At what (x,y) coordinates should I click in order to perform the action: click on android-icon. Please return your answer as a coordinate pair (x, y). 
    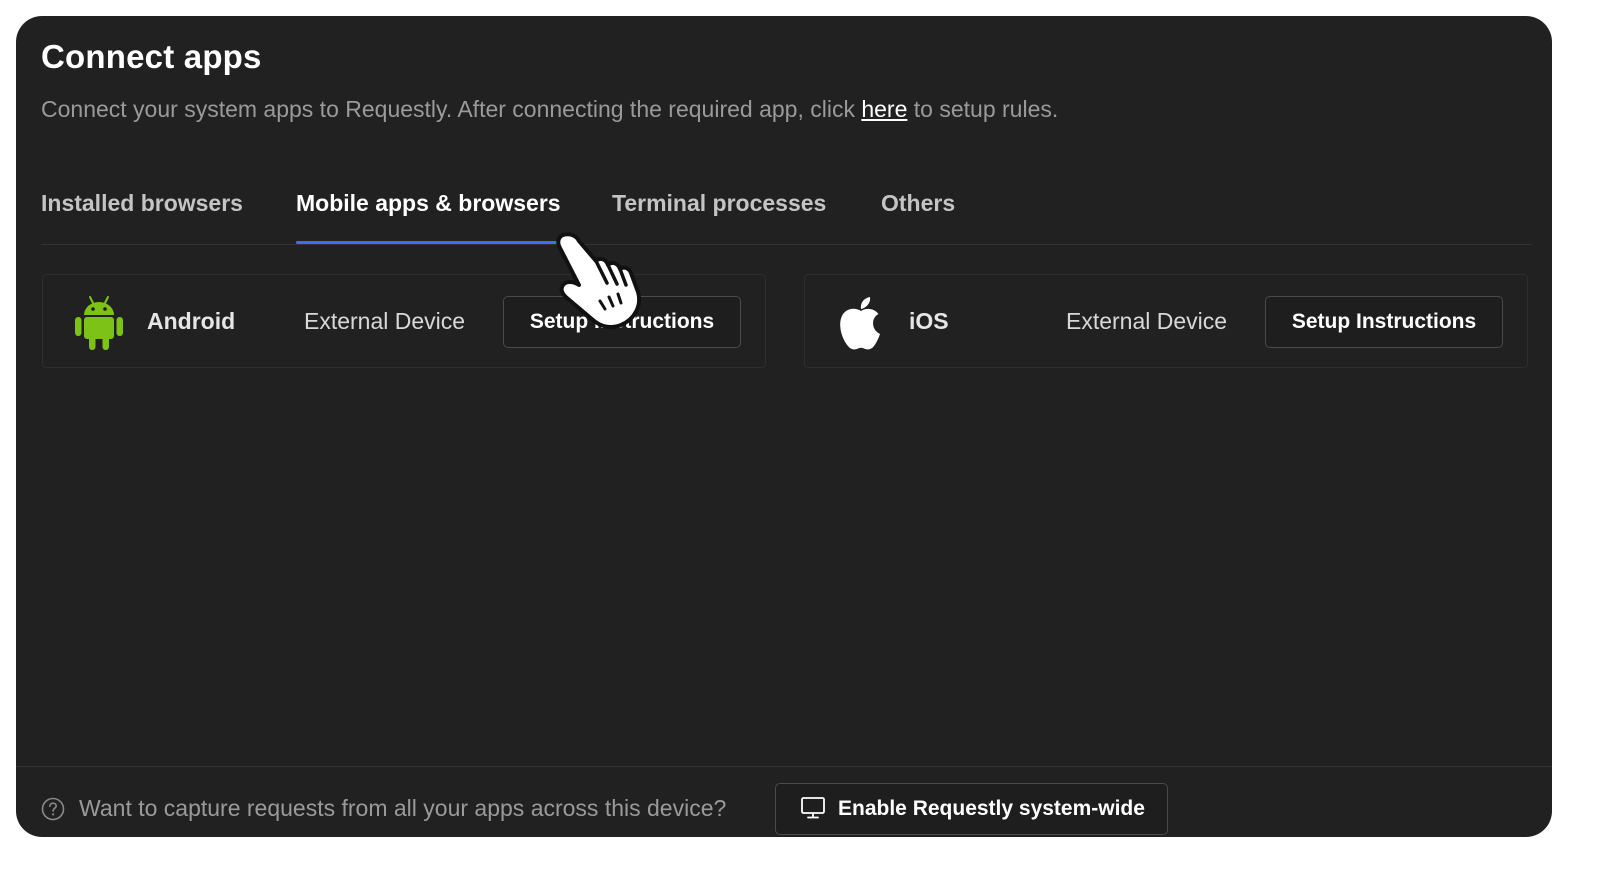
    Looking at the image, I should click on (99, 323).